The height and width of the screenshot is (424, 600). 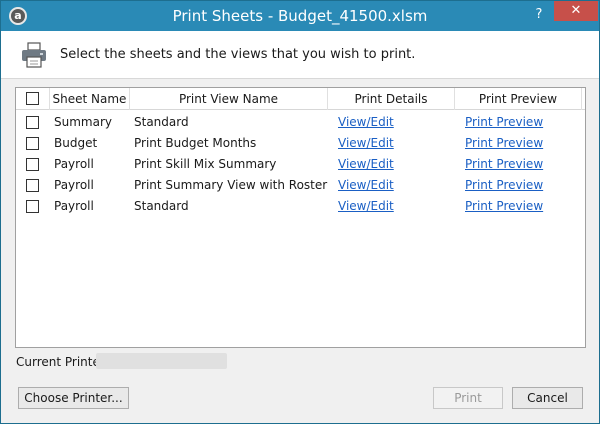 I want to click on cancel-button: Cancel, so click(x=547, y=398).